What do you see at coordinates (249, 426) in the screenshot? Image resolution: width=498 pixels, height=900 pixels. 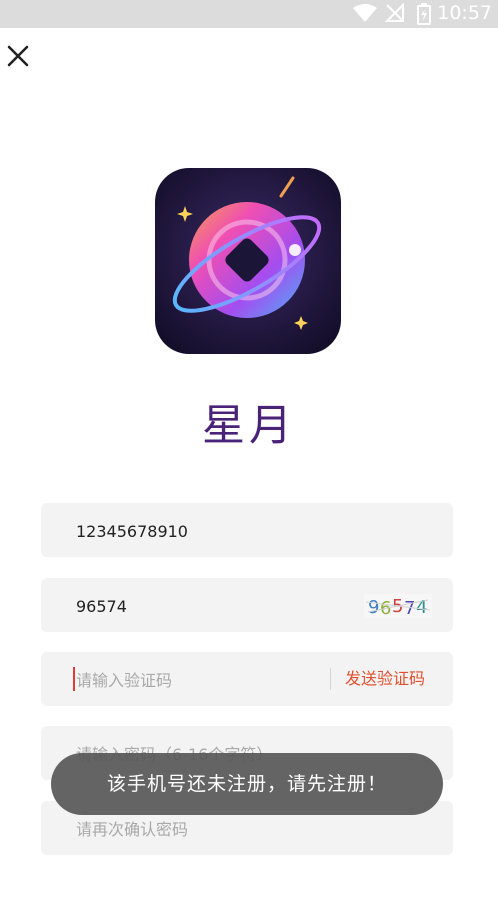 I see `app-name: 星月` at bounding box center [249, 426].